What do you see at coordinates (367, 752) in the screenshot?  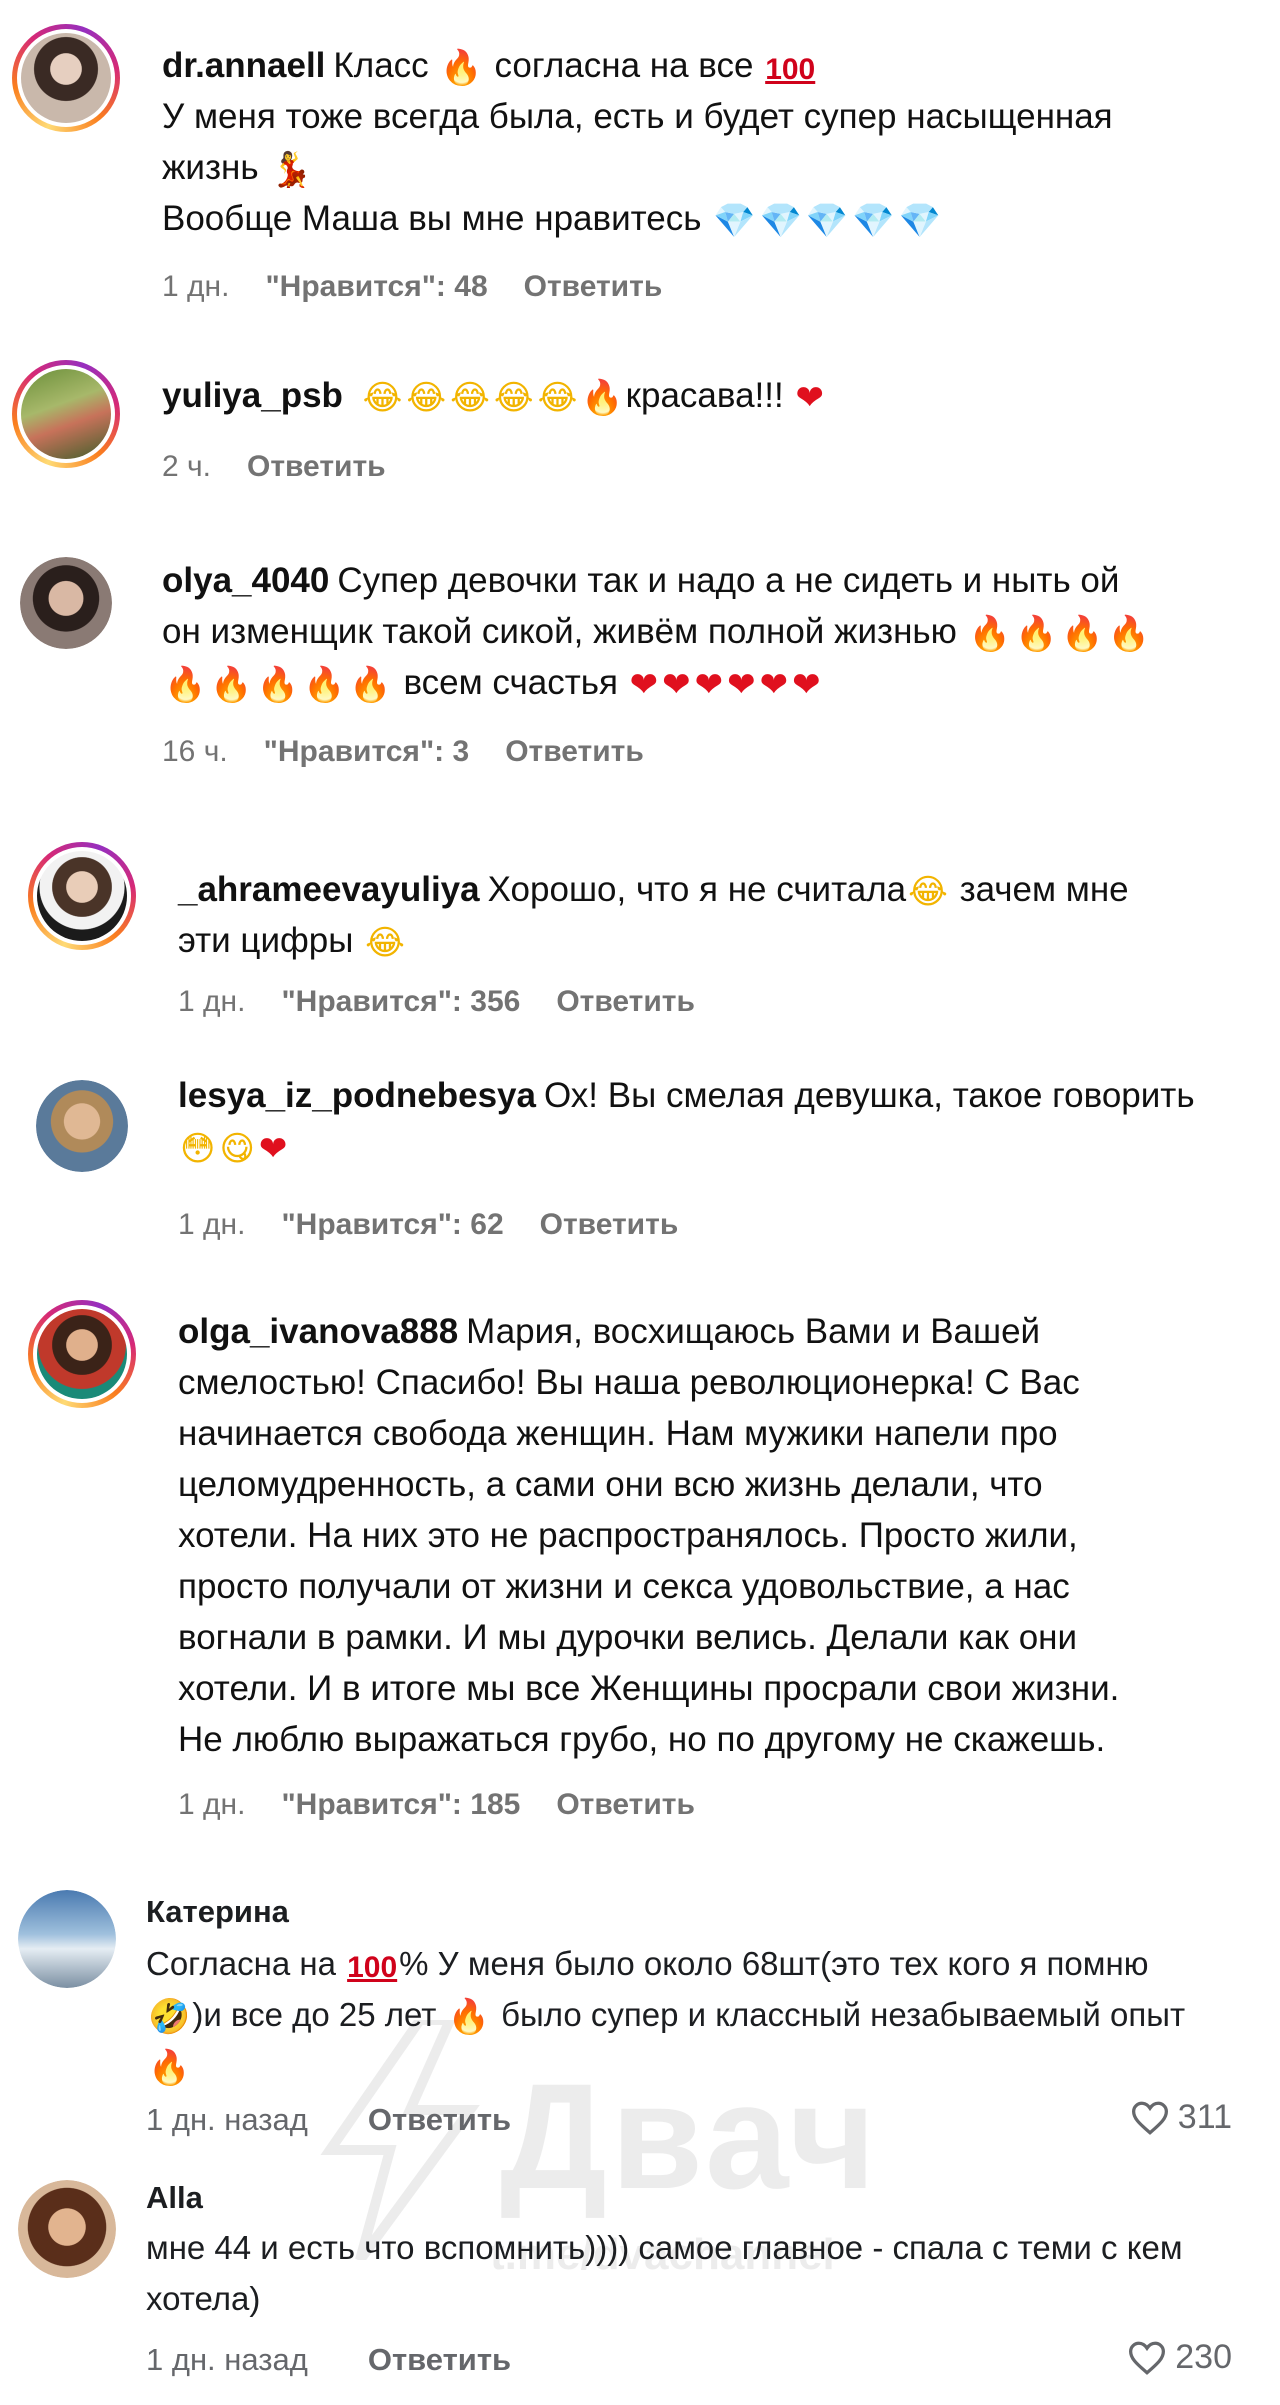 I see `likes-count: "Нравится": 3` at bounding box center [367, 752].